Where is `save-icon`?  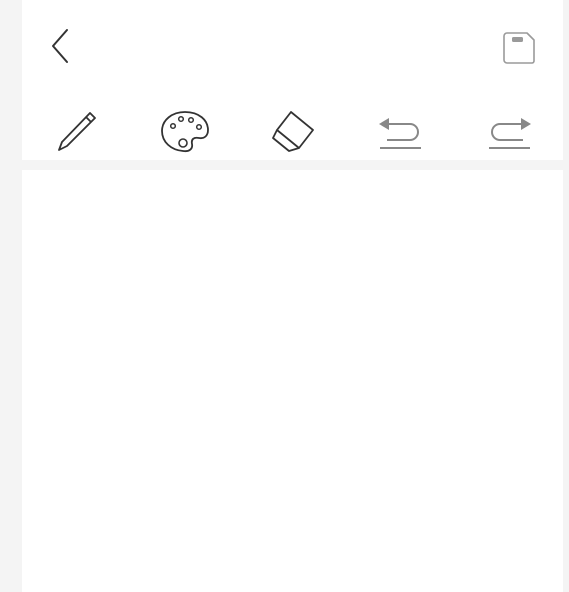 save-icon is located at coordinates (519, 48).